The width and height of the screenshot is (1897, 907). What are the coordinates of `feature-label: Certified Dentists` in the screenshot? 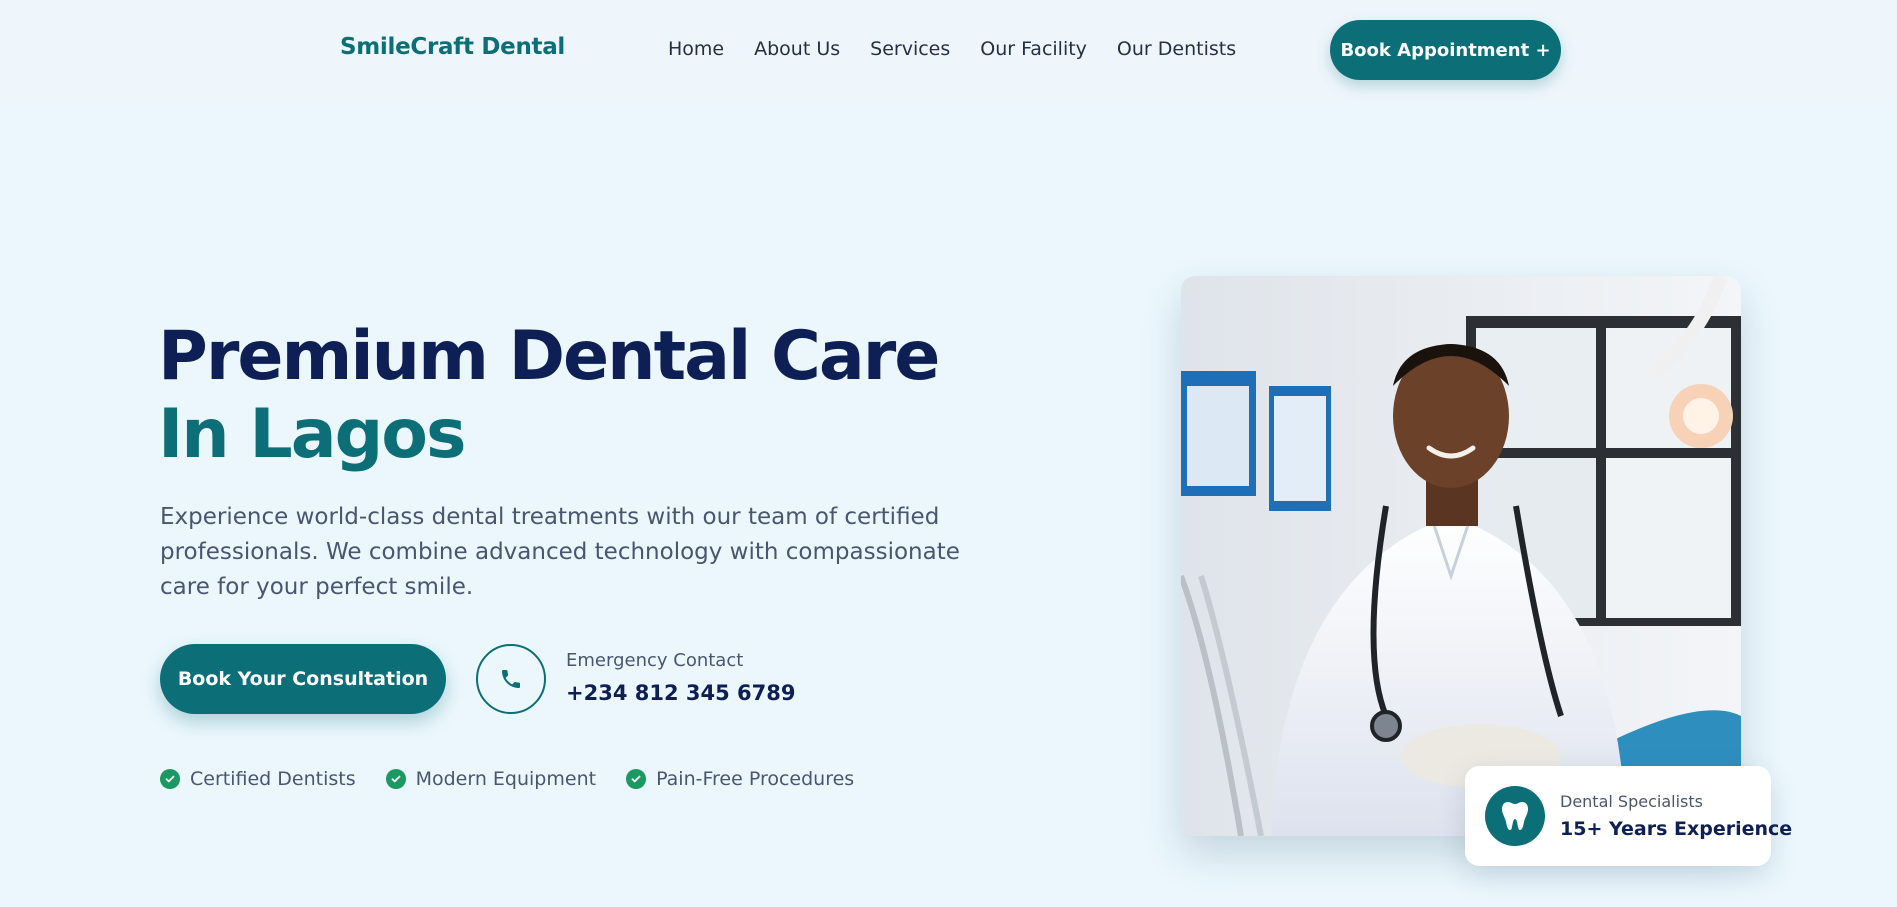 It's located at (273, 779).